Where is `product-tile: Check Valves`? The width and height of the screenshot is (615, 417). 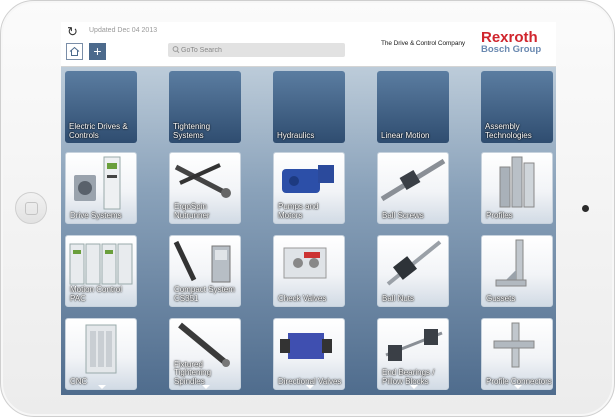
product-tile: Check Valves is located at coordinates (309, 271).